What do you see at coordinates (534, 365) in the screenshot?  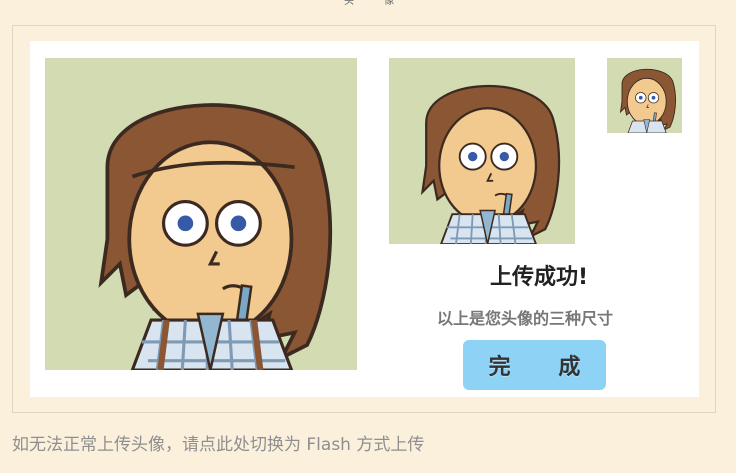 I see `done-button: 完 成` at bounding box center [534, 365].